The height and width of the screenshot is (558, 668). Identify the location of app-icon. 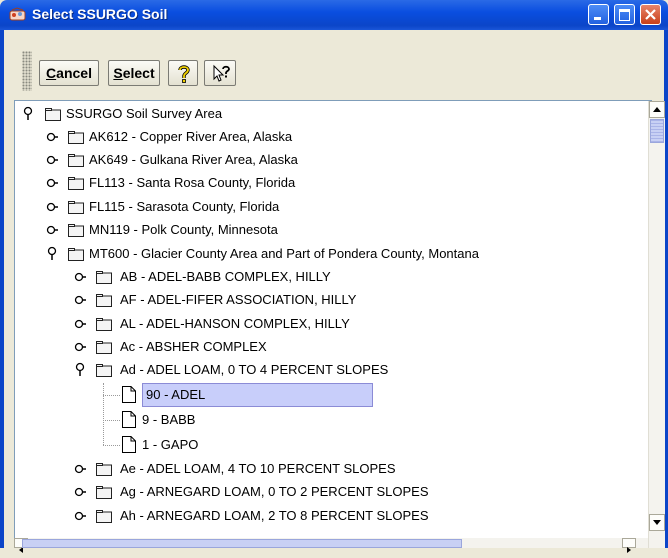
(17, 15).